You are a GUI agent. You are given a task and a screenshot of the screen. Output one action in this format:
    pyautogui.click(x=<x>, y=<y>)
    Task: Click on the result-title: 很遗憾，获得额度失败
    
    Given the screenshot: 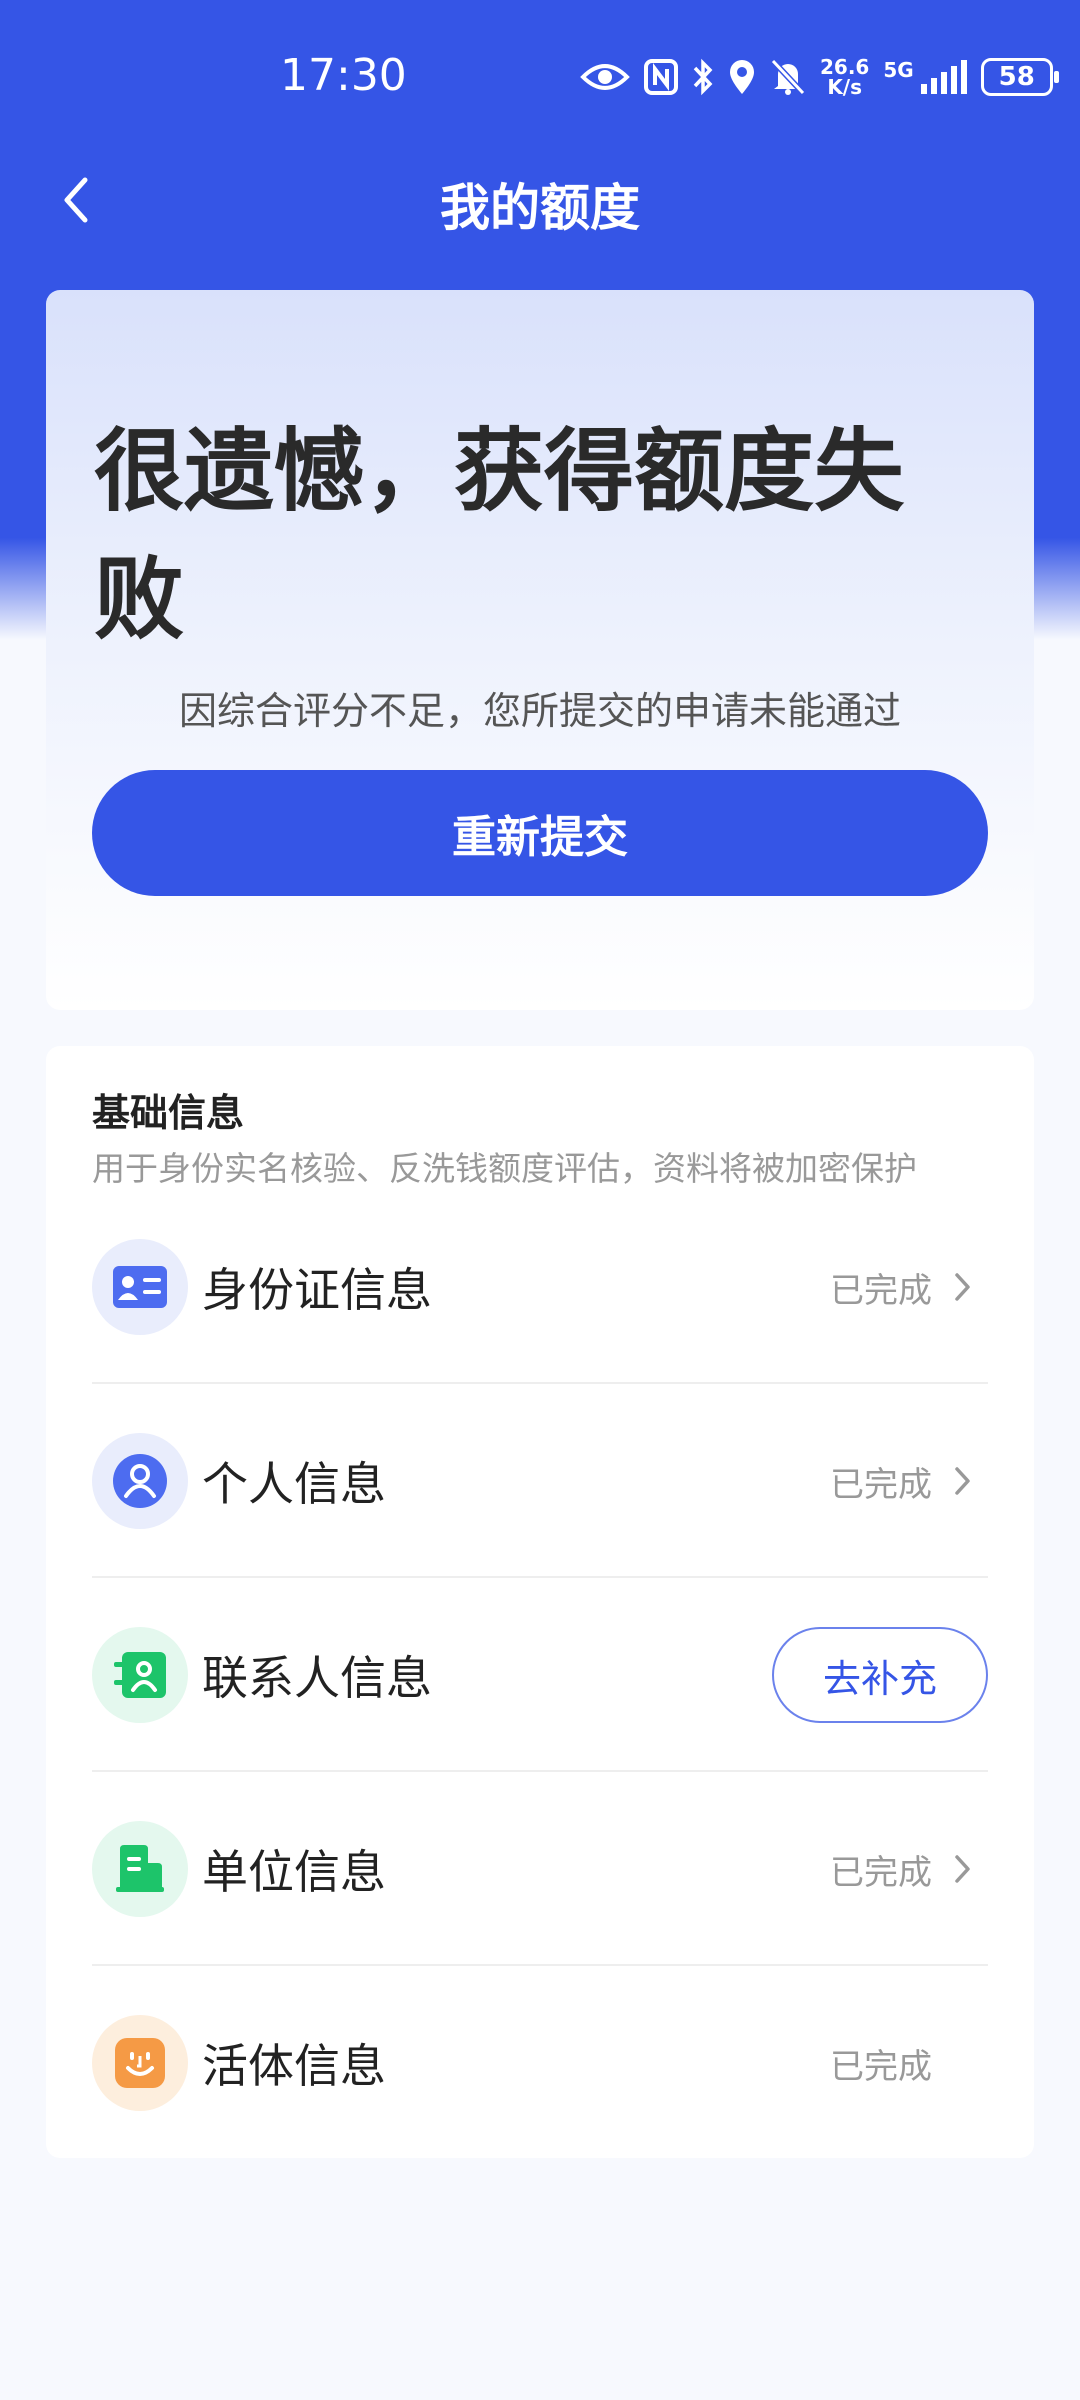 What is the action you would take?
    pyautogui.click(x=499, y=535)
    